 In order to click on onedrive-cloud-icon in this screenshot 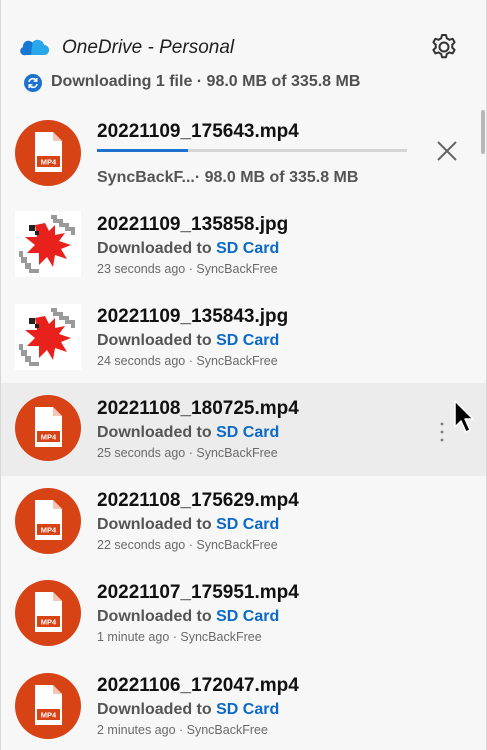, I will do `click(34, 47)`.